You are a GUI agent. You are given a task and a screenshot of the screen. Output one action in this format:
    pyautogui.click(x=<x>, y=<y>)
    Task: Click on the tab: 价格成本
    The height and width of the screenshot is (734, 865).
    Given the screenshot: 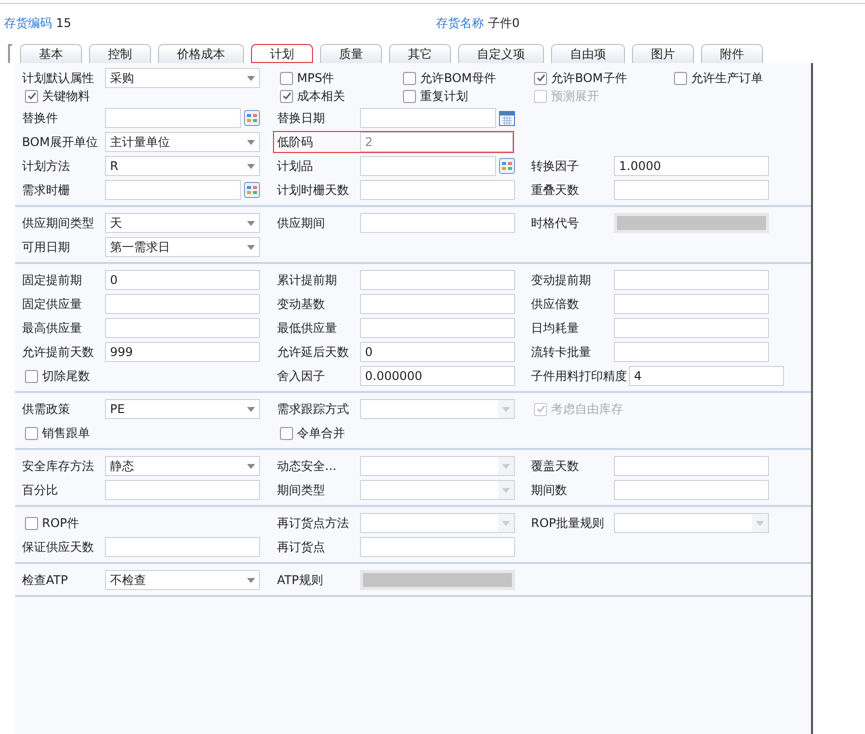 What is the action you would take?
    pyautogui.click(x=201, y=53)
    